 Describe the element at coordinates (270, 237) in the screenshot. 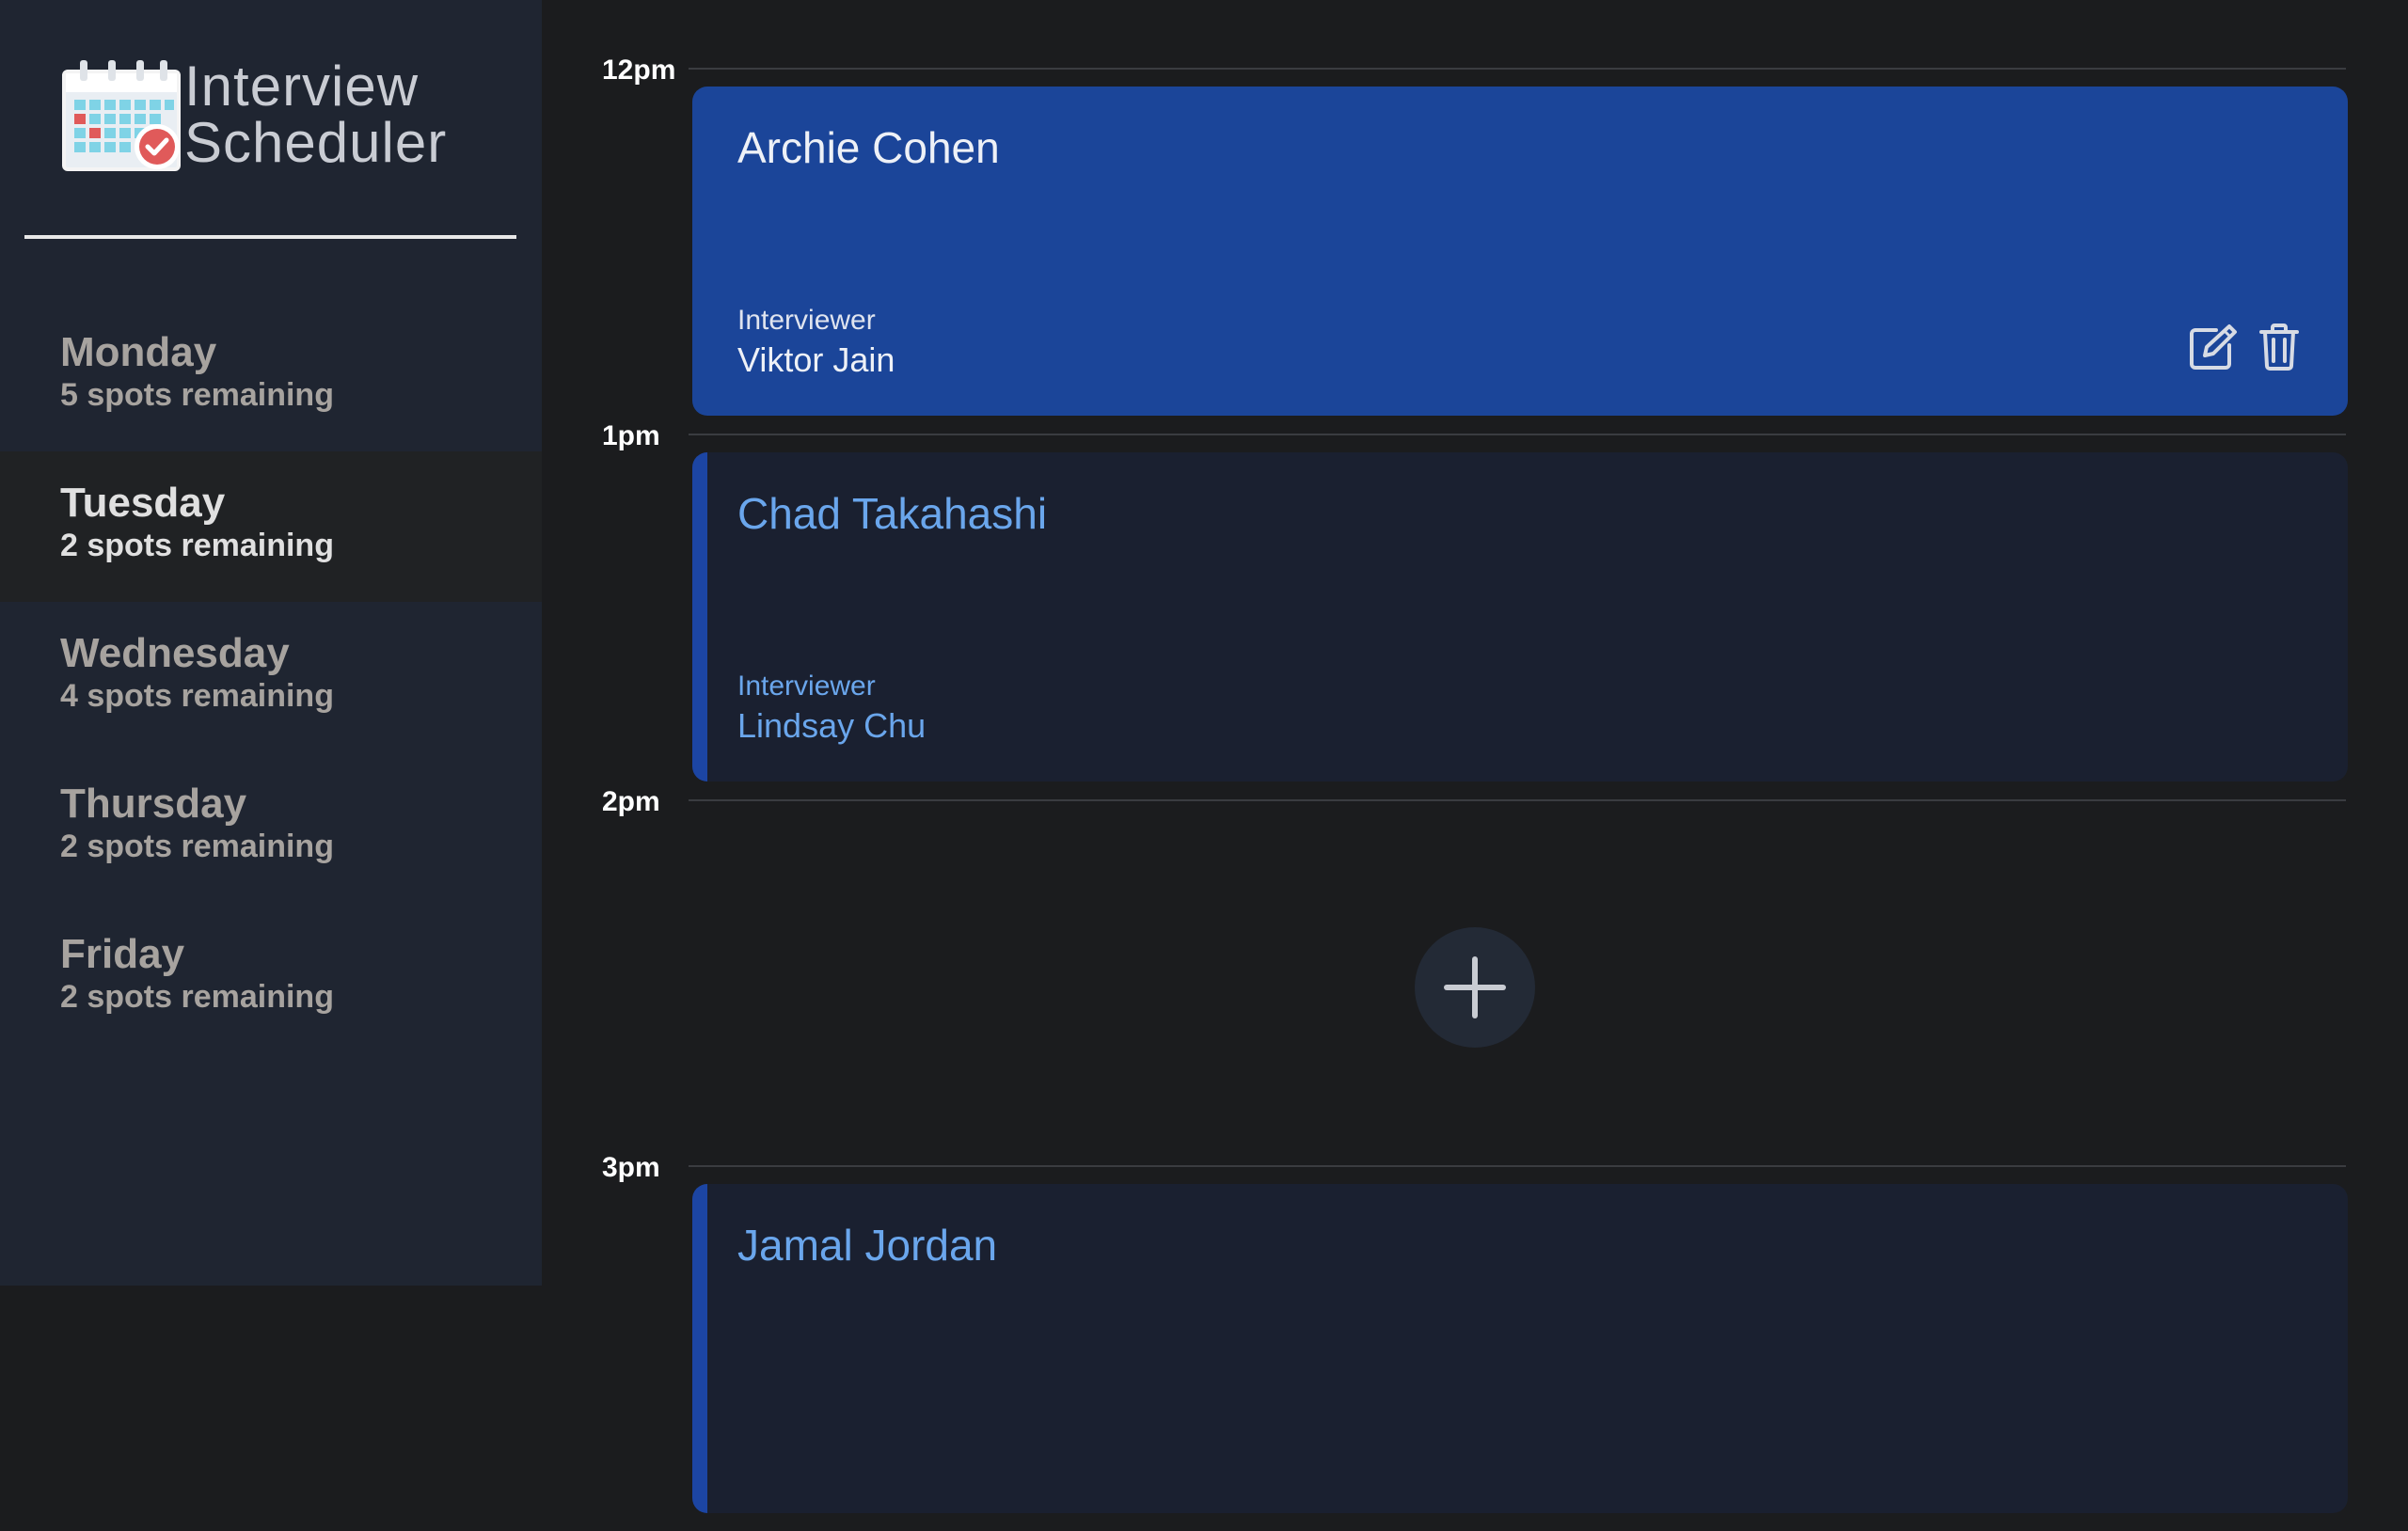

I see `divider` at that location.